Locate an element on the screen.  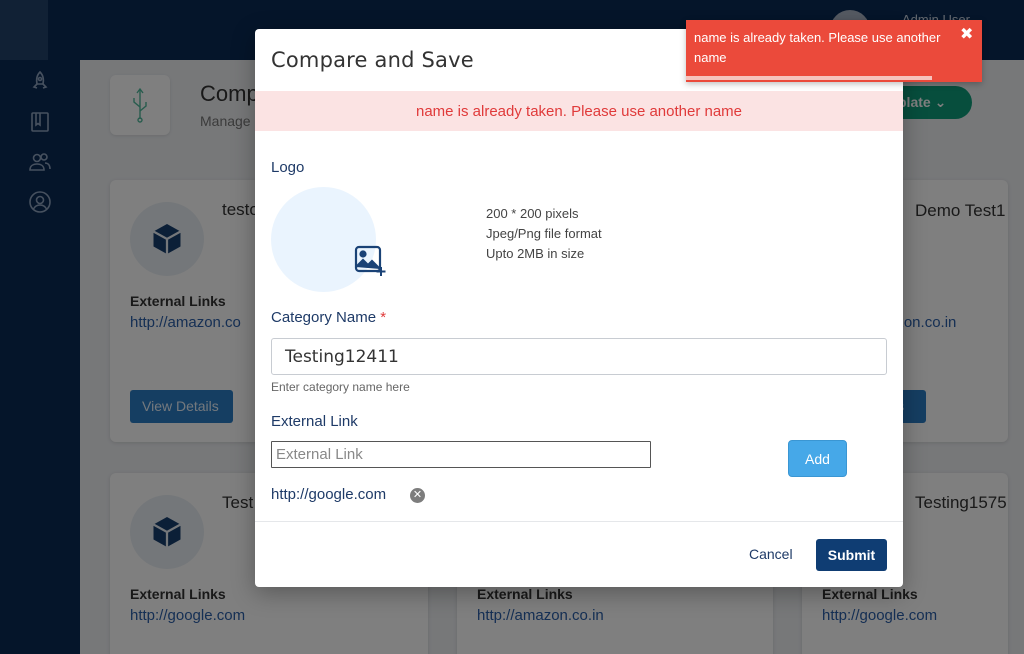
cancel-button: Cancel is located at coordinates (771, 554).